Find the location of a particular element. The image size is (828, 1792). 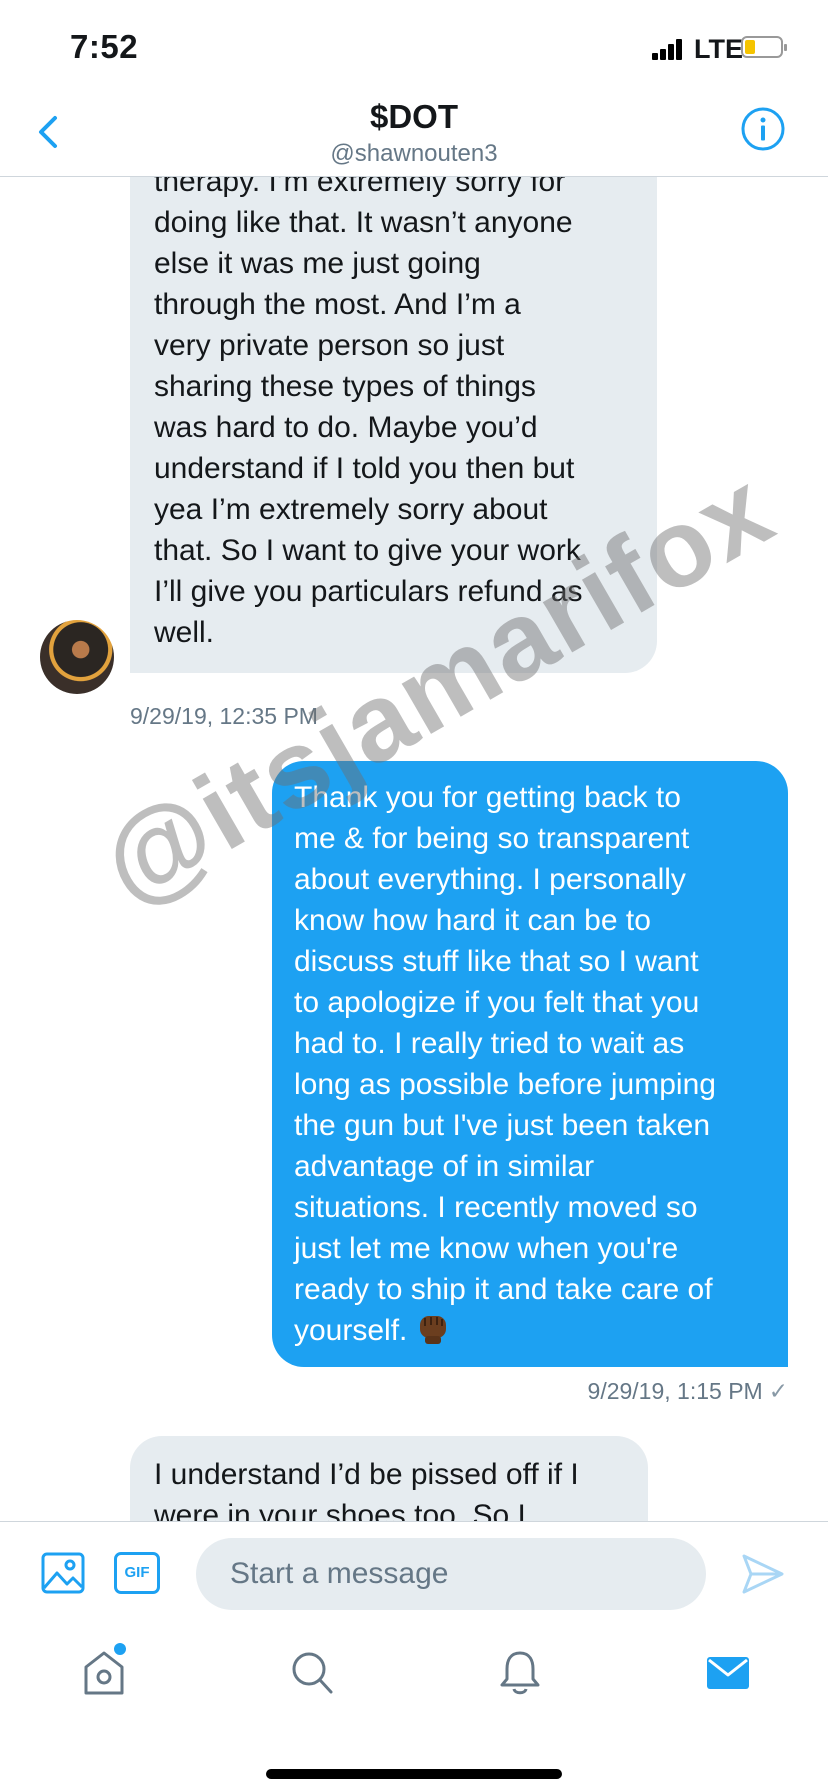

home-indicator is located at coordinates (414, 1774).